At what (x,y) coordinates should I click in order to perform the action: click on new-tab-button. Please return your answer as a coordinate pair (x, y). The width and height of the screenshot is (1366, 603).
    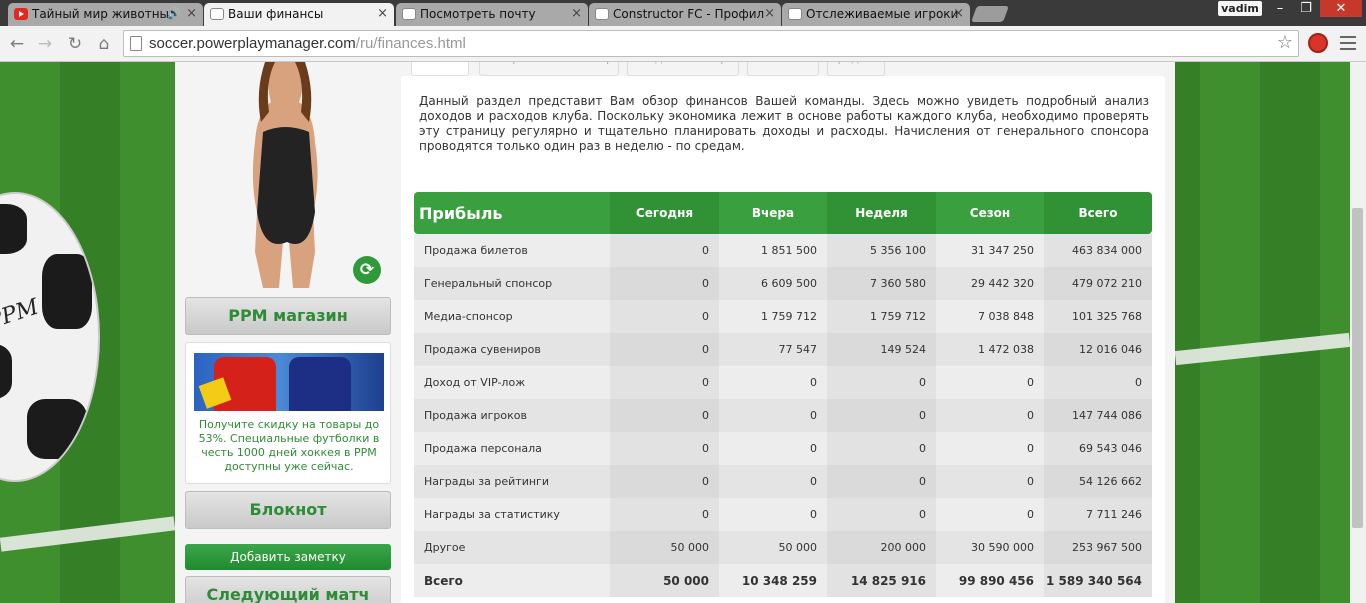
    Looking at the image, I should click on (990, 14).